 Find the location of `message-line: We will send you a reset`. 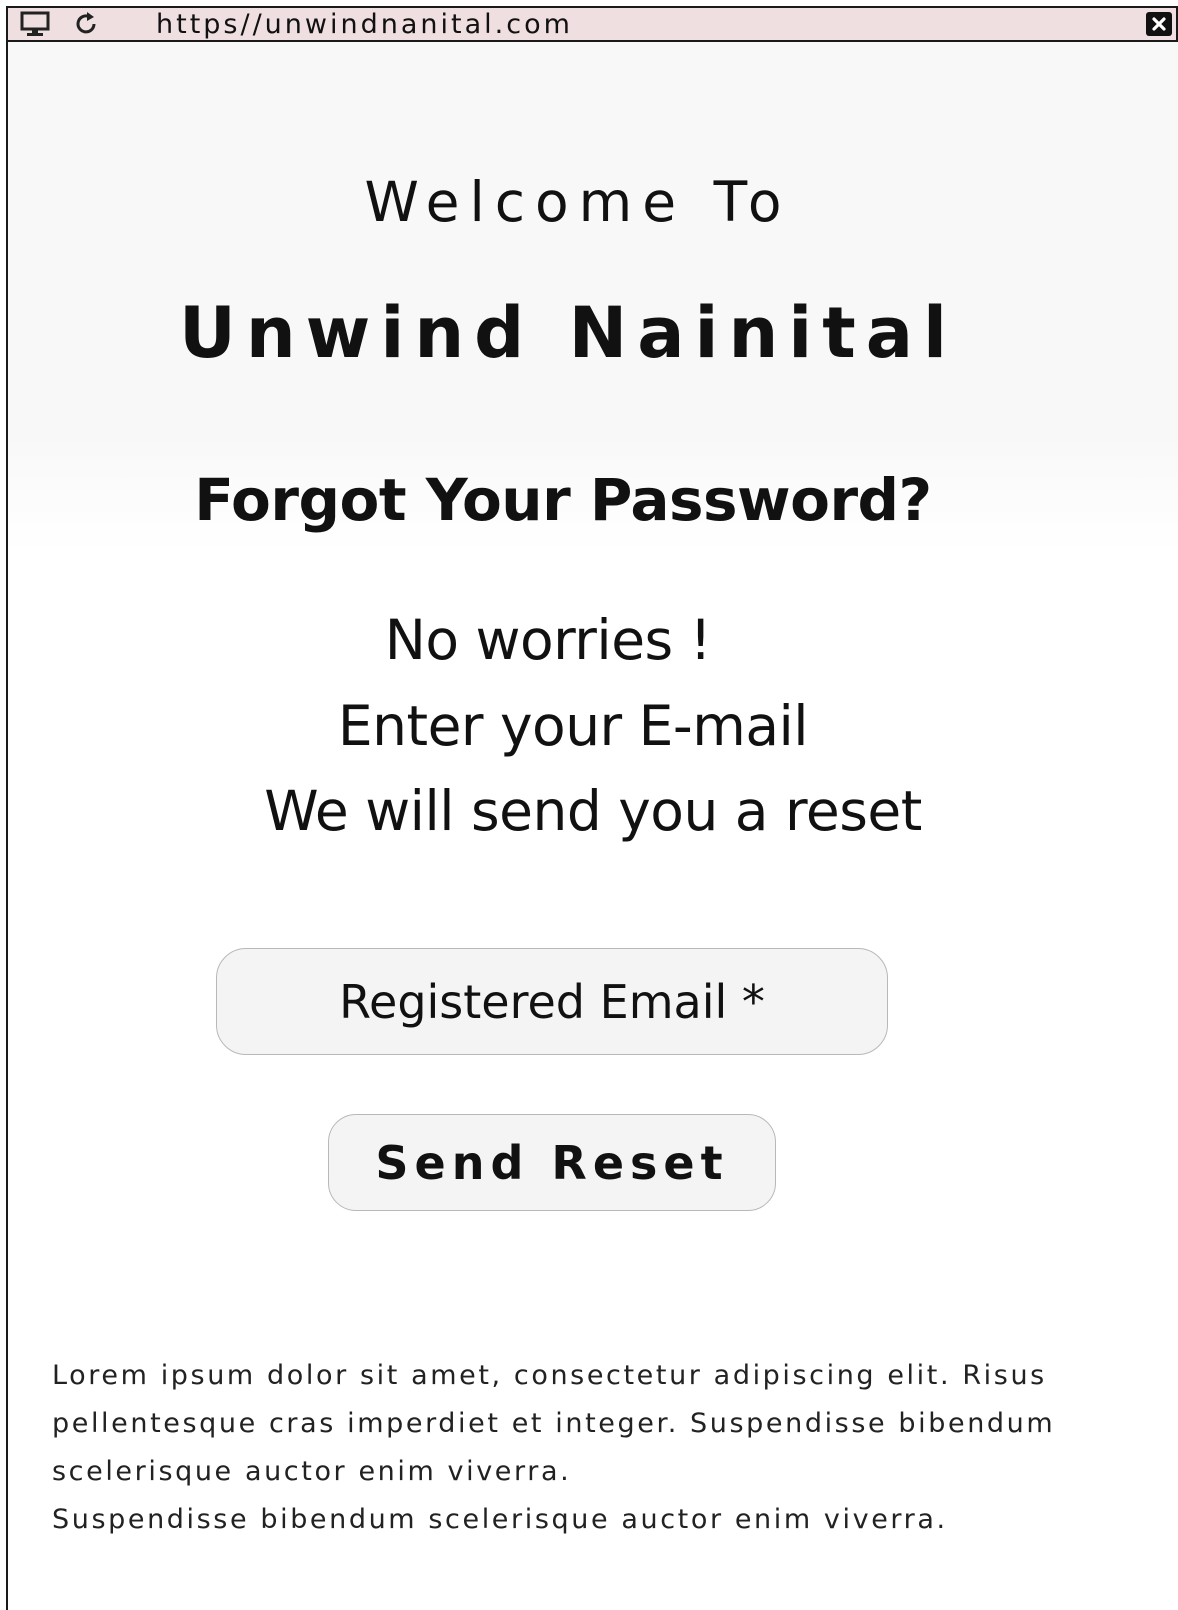

message-line: We will send you a reset is located at coordinates (593, 811).